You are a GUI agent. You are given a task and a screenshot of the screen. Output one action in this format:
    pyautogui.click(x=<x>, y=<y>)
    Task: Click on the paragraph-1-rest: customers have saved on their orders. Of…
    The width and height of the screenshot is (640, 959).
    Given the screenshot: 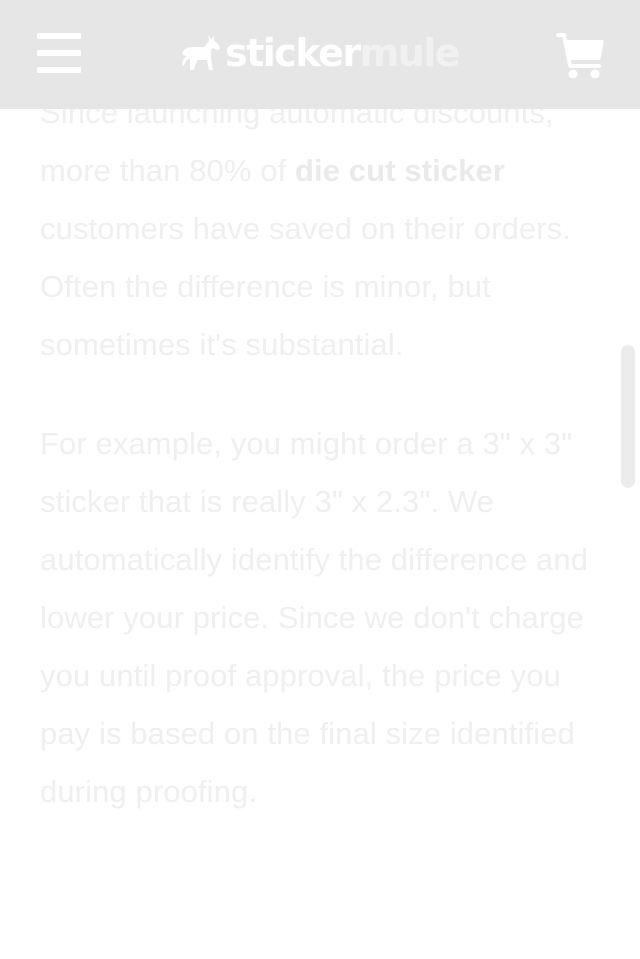 What is the action you would take?
    pyautogui.click(x=305, y=286)
    